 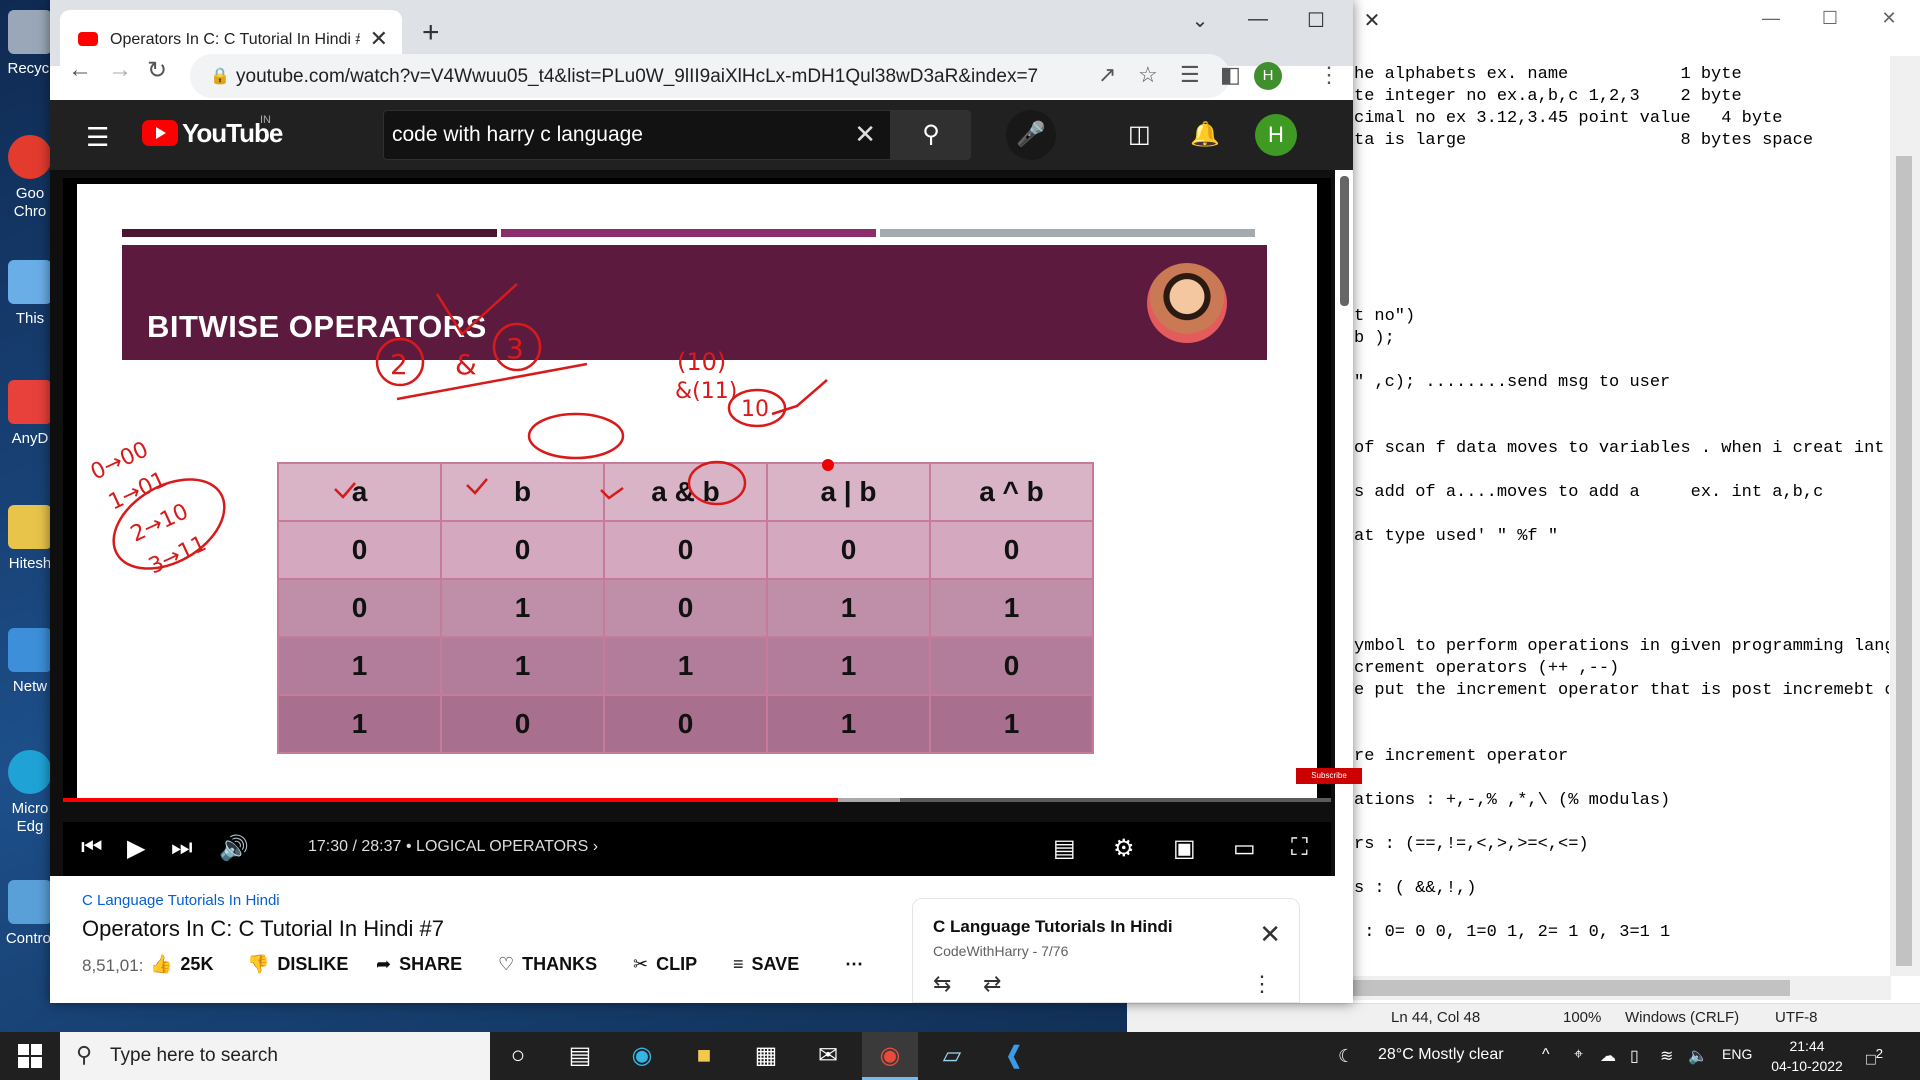 I want to click on youtube-logo-icon, so click(x=160, y=133).